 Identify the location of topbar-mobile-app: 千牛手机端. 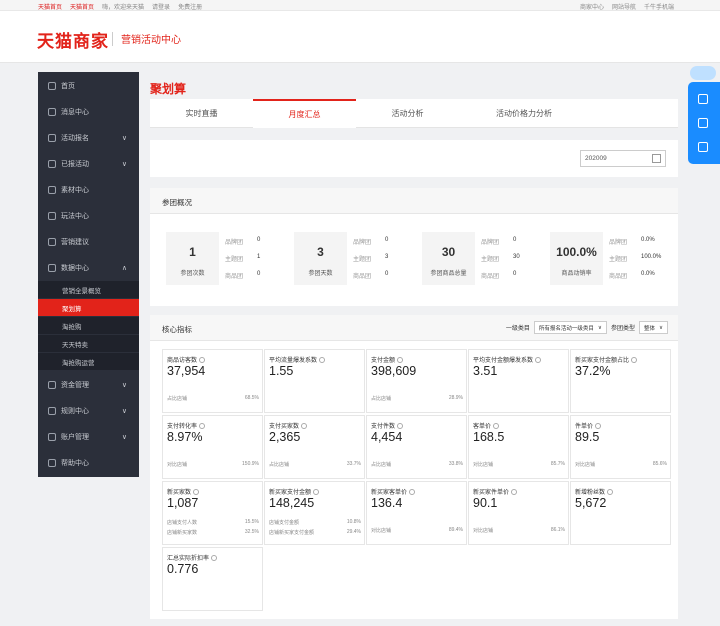
(659, 6).